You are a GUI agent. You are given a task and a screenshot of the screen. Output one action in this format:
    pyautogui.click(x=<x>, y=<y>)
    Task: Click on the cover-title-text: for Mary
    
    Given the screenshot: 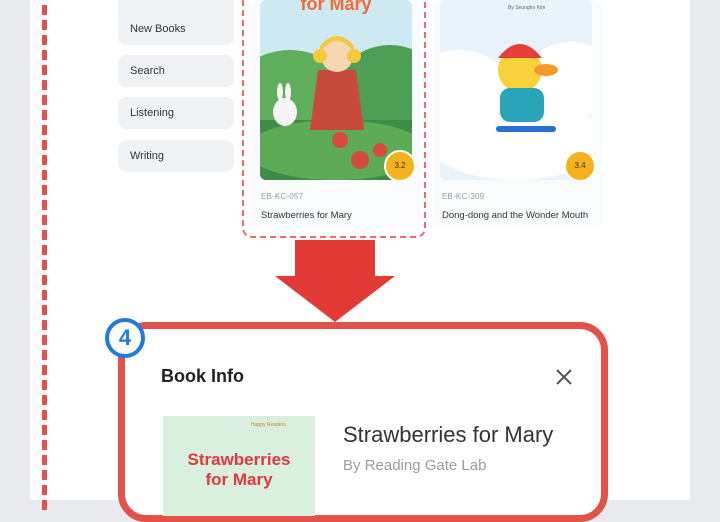 What is the action you would take?
    pyautogui.click(x=336, y=7)
    